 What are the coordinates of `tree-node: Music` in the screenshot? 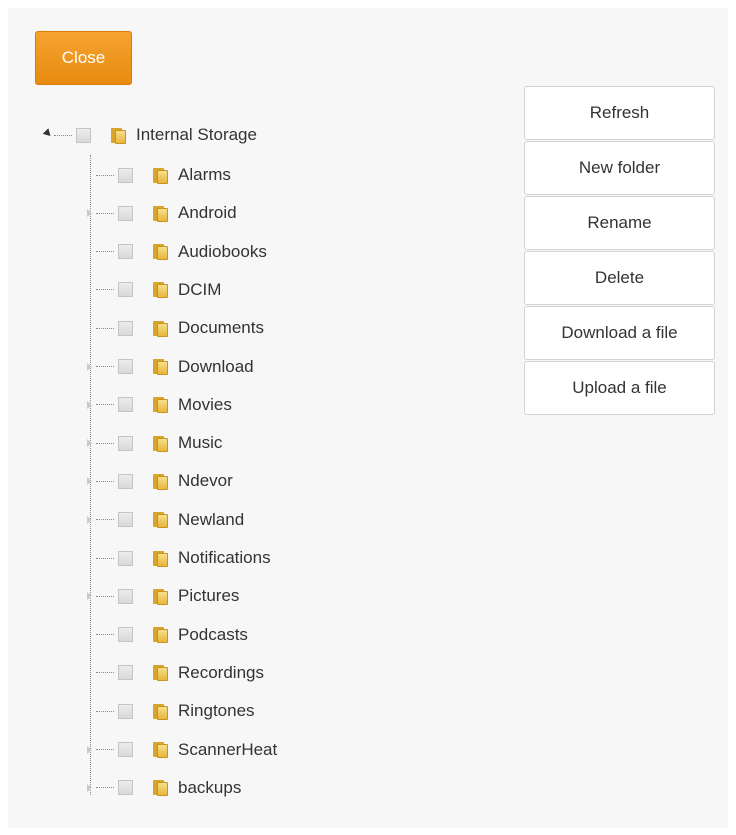 It's located at (154, 443).